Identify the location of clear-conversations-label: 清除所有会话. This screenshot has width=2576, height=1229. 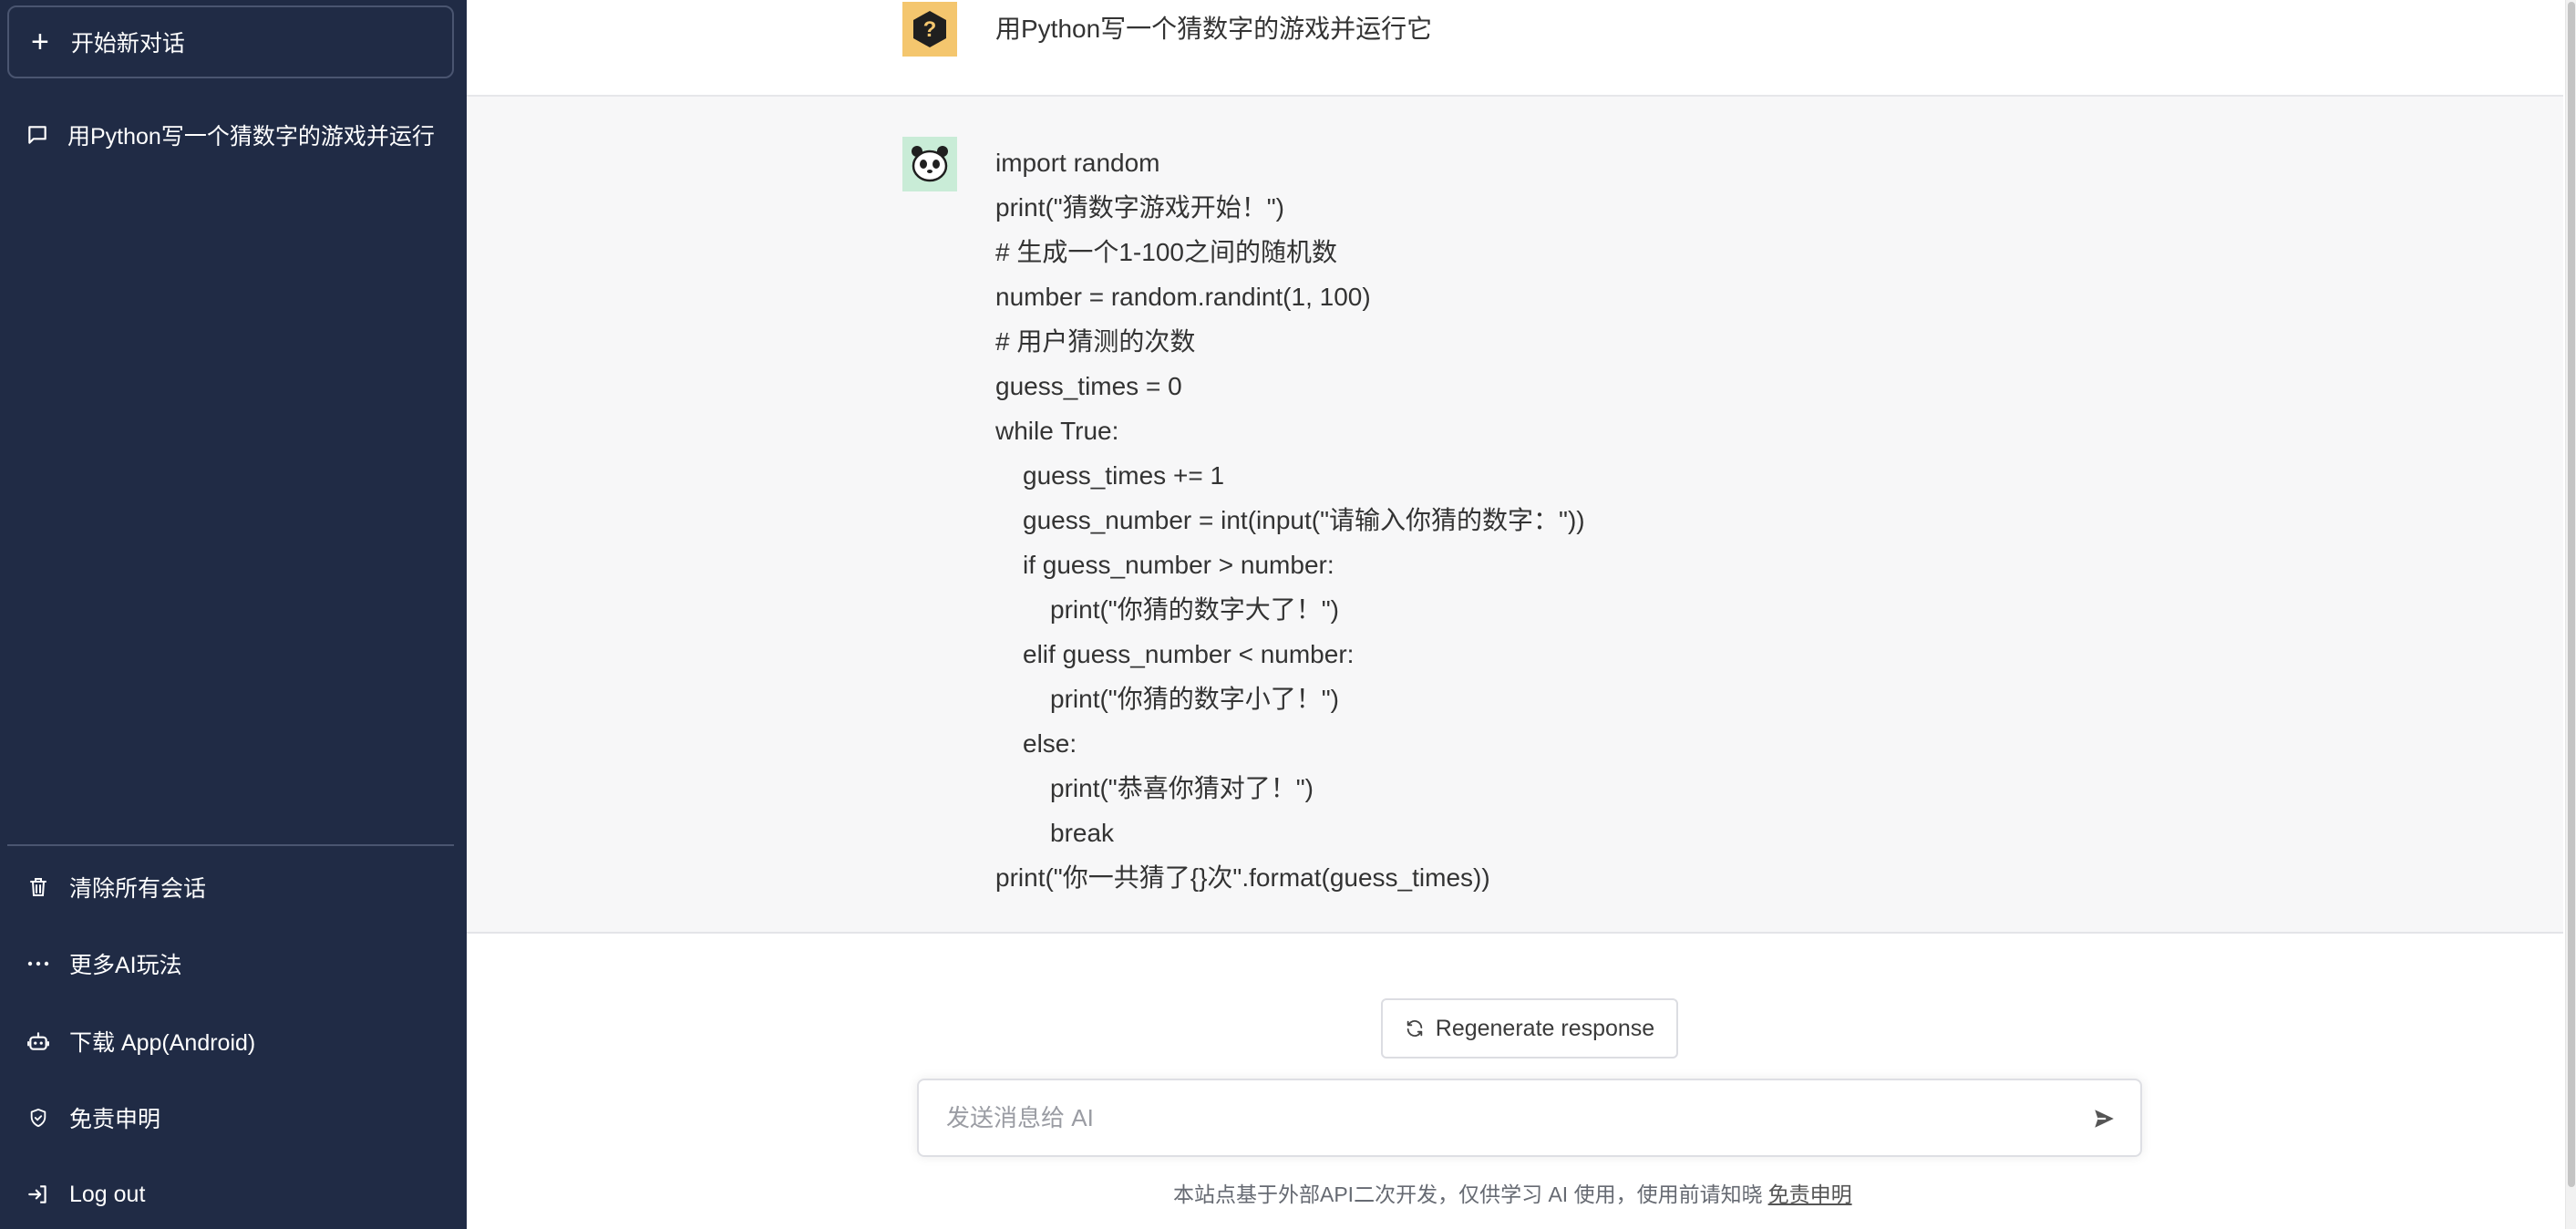
(138, 889).